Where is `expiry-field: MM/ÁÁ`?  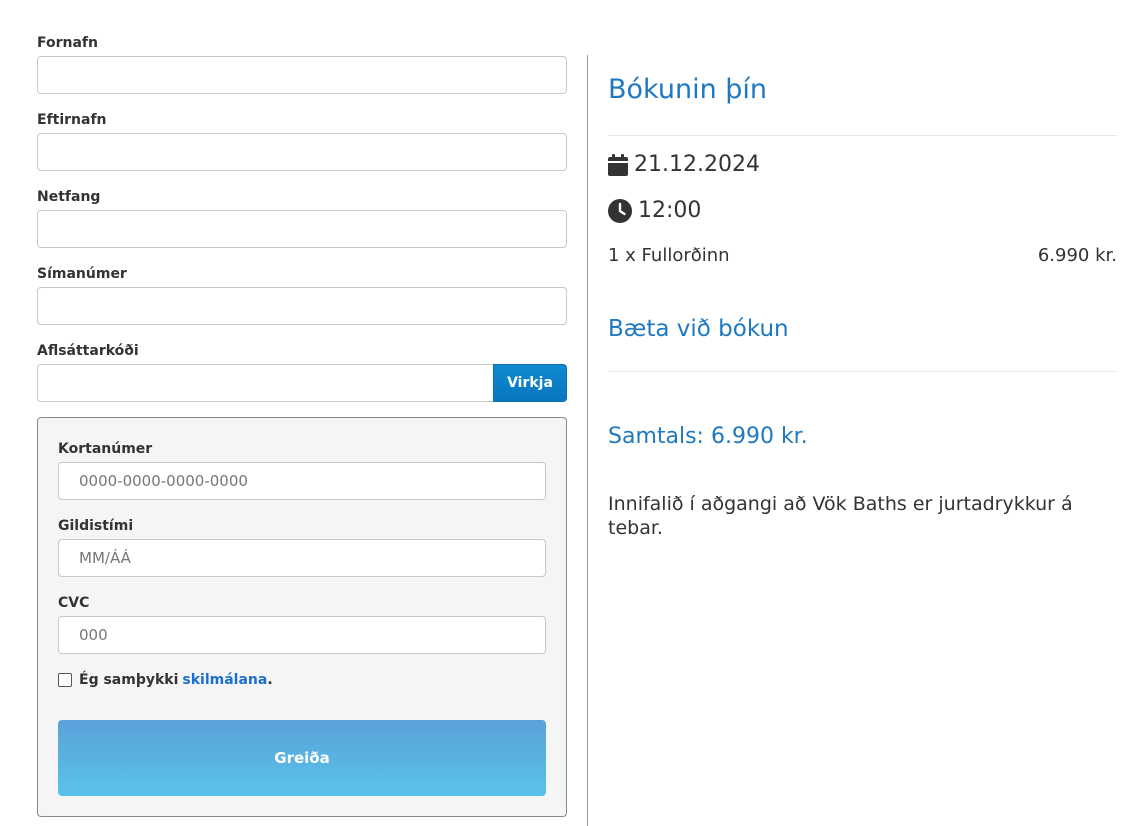 expiry-field: MM/ÁÁ is located at coordinates (302, 558).